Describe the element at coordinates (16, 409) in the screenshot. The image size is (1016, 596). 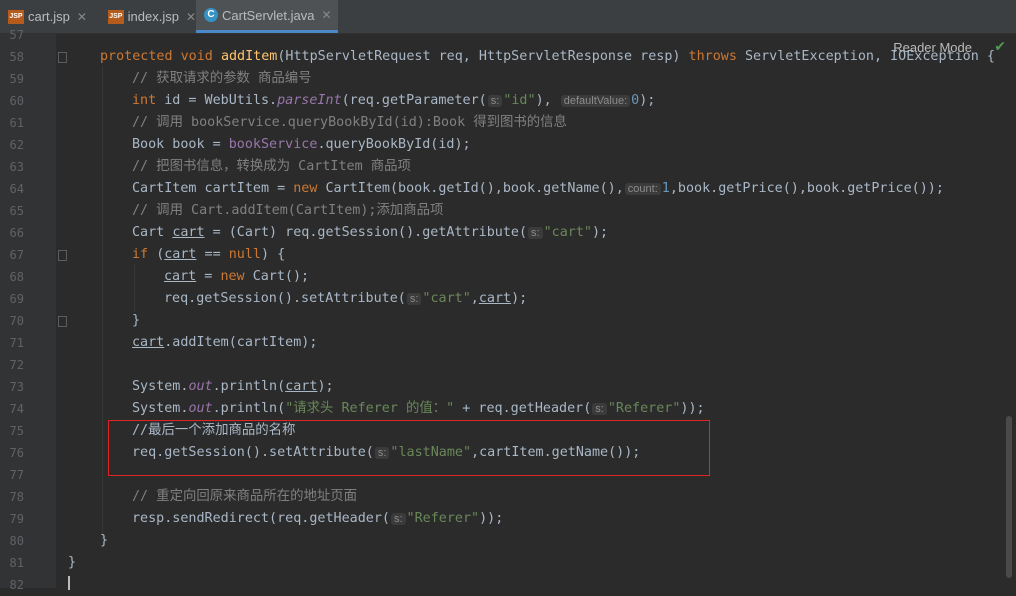
I see `line-number: 74` at that location.